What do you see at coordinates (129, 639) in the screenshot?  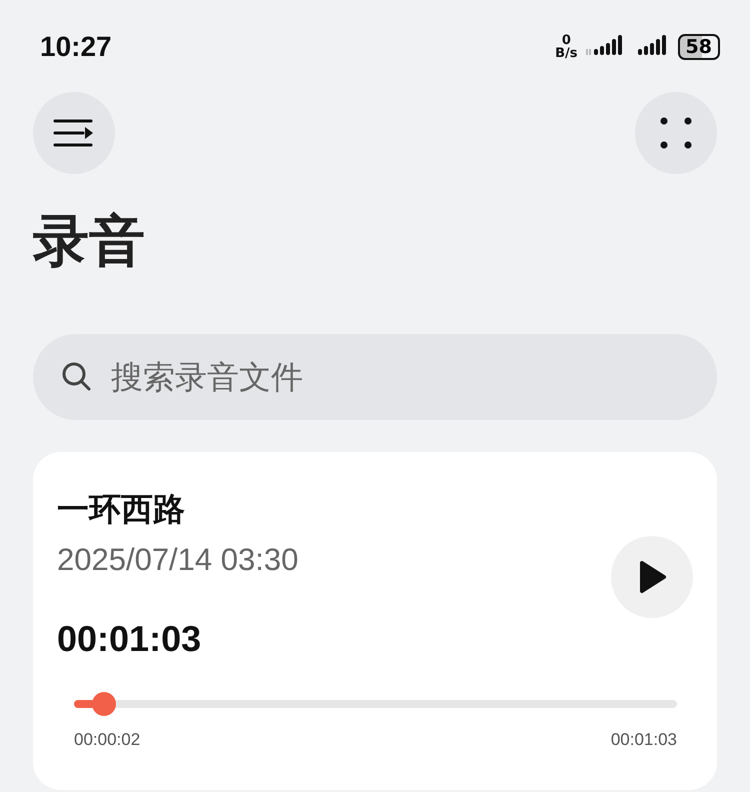 I see `recording-duration: 00:01:03` at bounding box center [129, 639].